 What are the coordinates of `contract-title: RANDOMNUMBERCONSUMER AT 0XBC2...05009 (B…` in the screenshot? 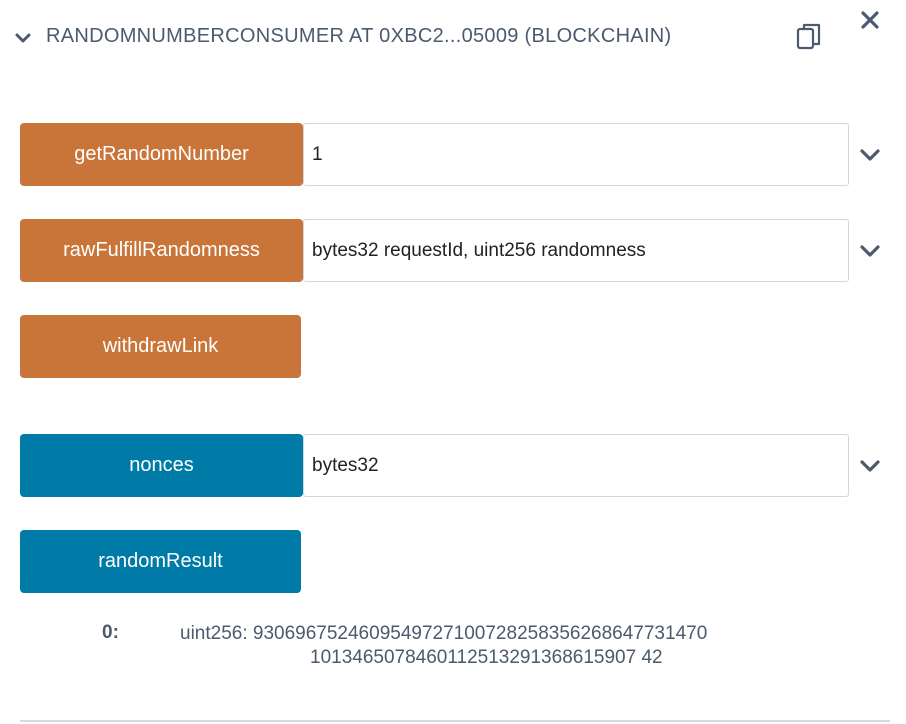 It's located at (359, 36).